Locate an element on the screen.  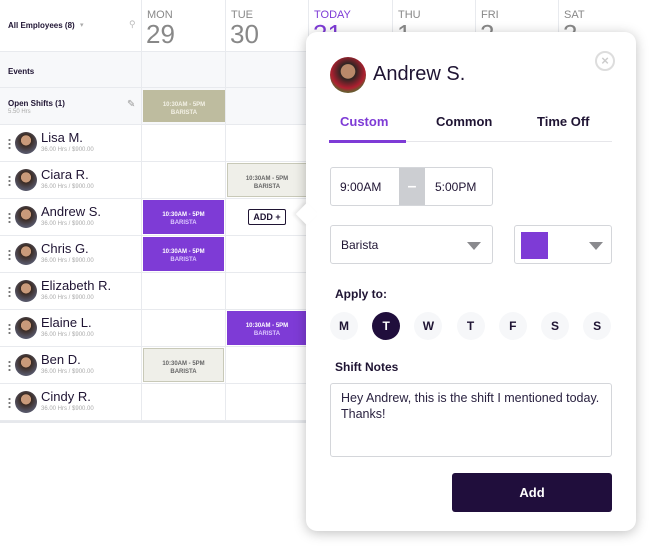
open-shifts-hours: 5.50 Hrs is located at coordinates (19, 112).